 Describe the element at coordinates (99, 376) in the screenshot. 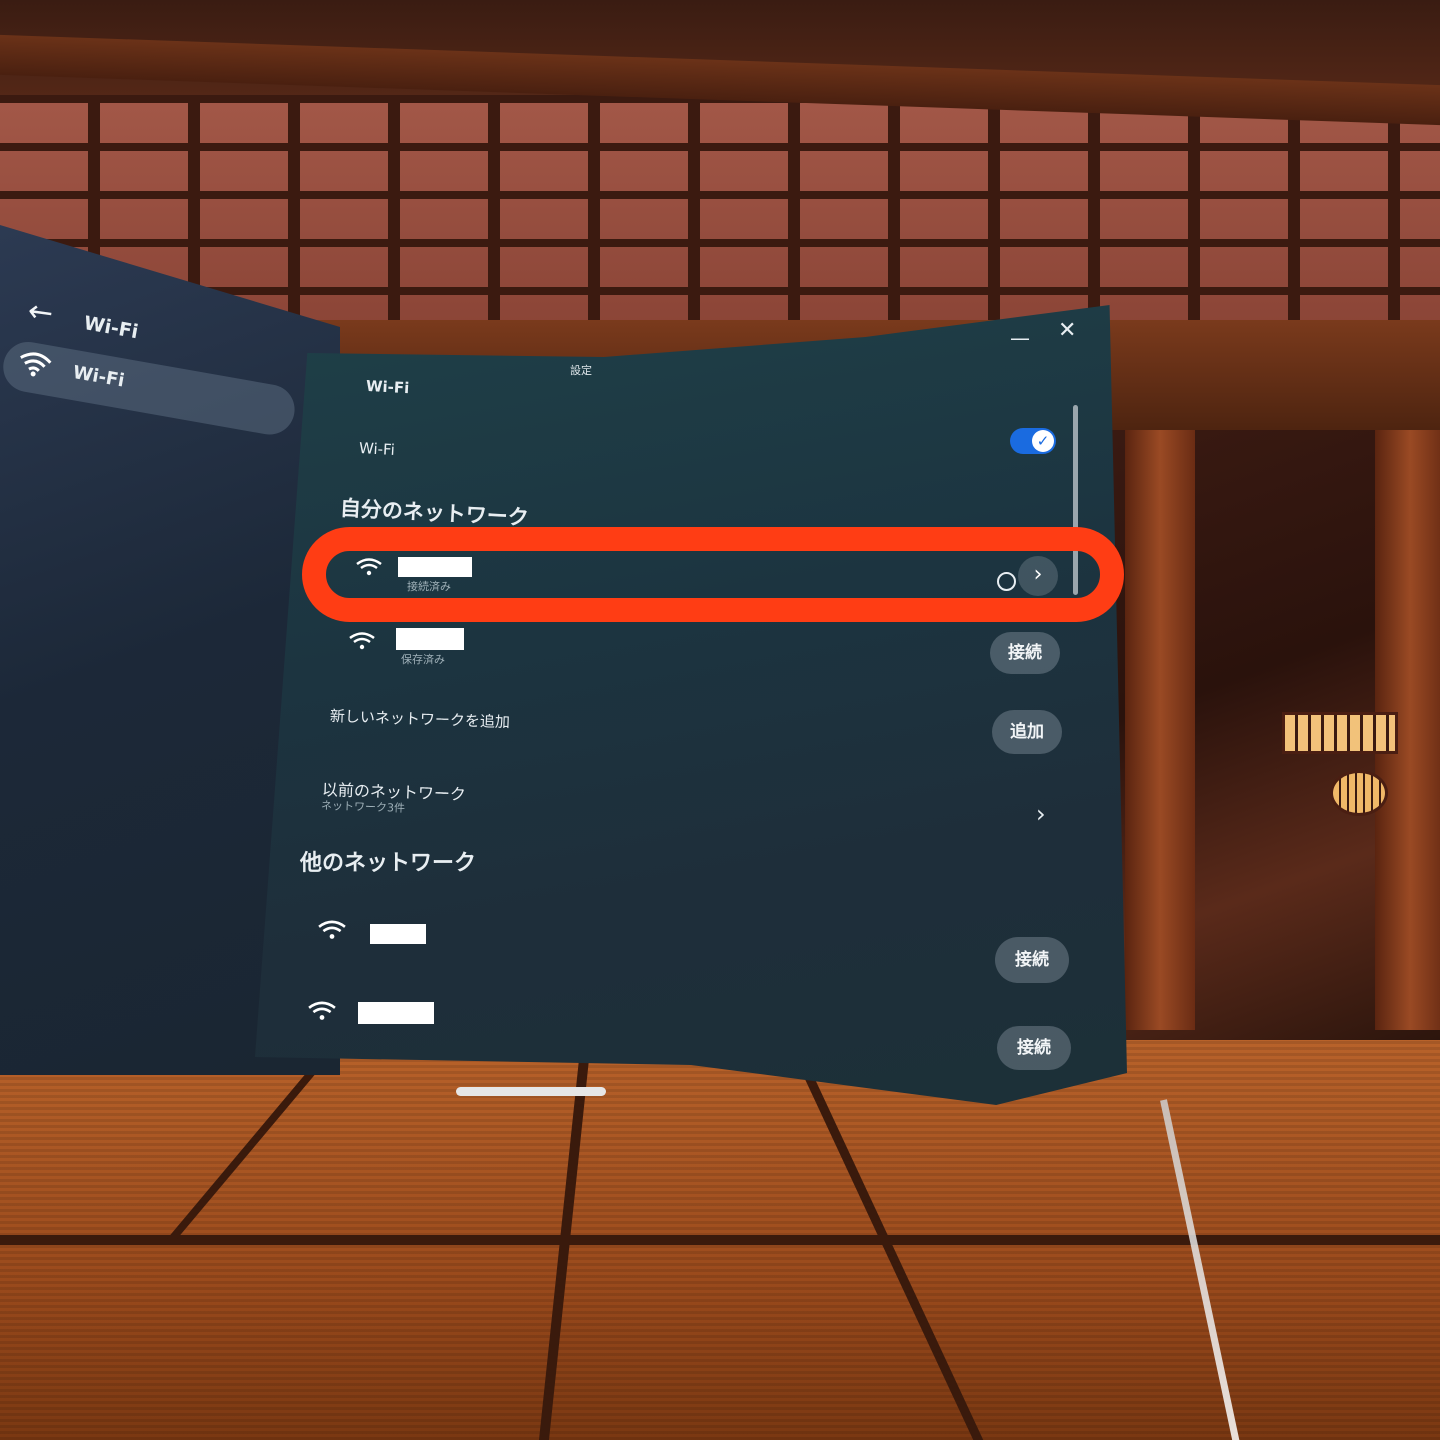

I see `sidebar-item-label: Wi-Fi` at that location.